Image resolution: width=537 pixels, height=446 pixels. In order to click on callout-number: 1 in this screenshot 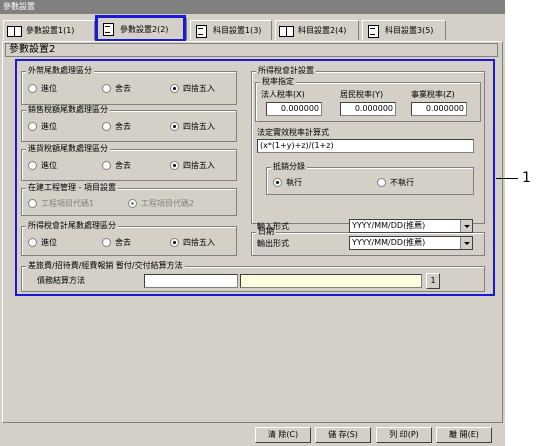, I will do `click(526, 178)`.